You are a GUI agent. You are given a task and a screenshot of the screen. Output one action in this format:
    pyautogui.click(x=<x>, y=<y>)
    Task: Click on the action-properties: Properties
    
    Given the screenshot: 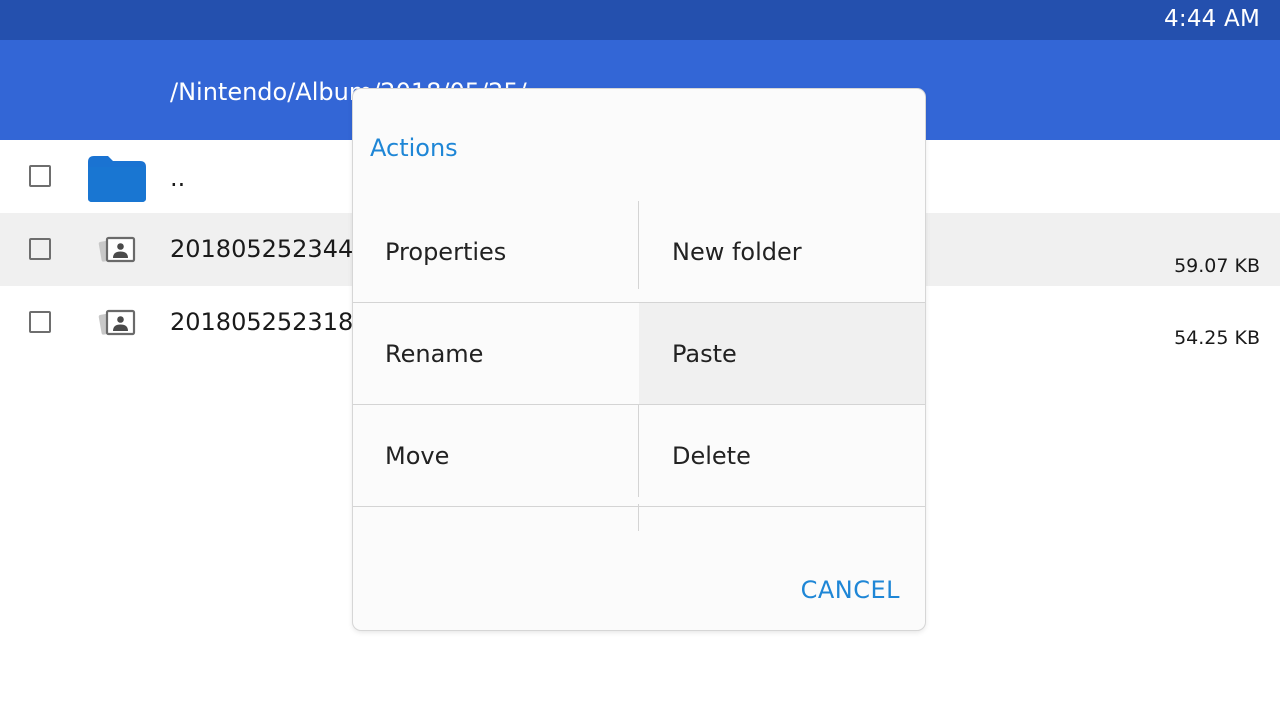 What is the action you would take?
    pyautogui.click(x=496, y=251)
    